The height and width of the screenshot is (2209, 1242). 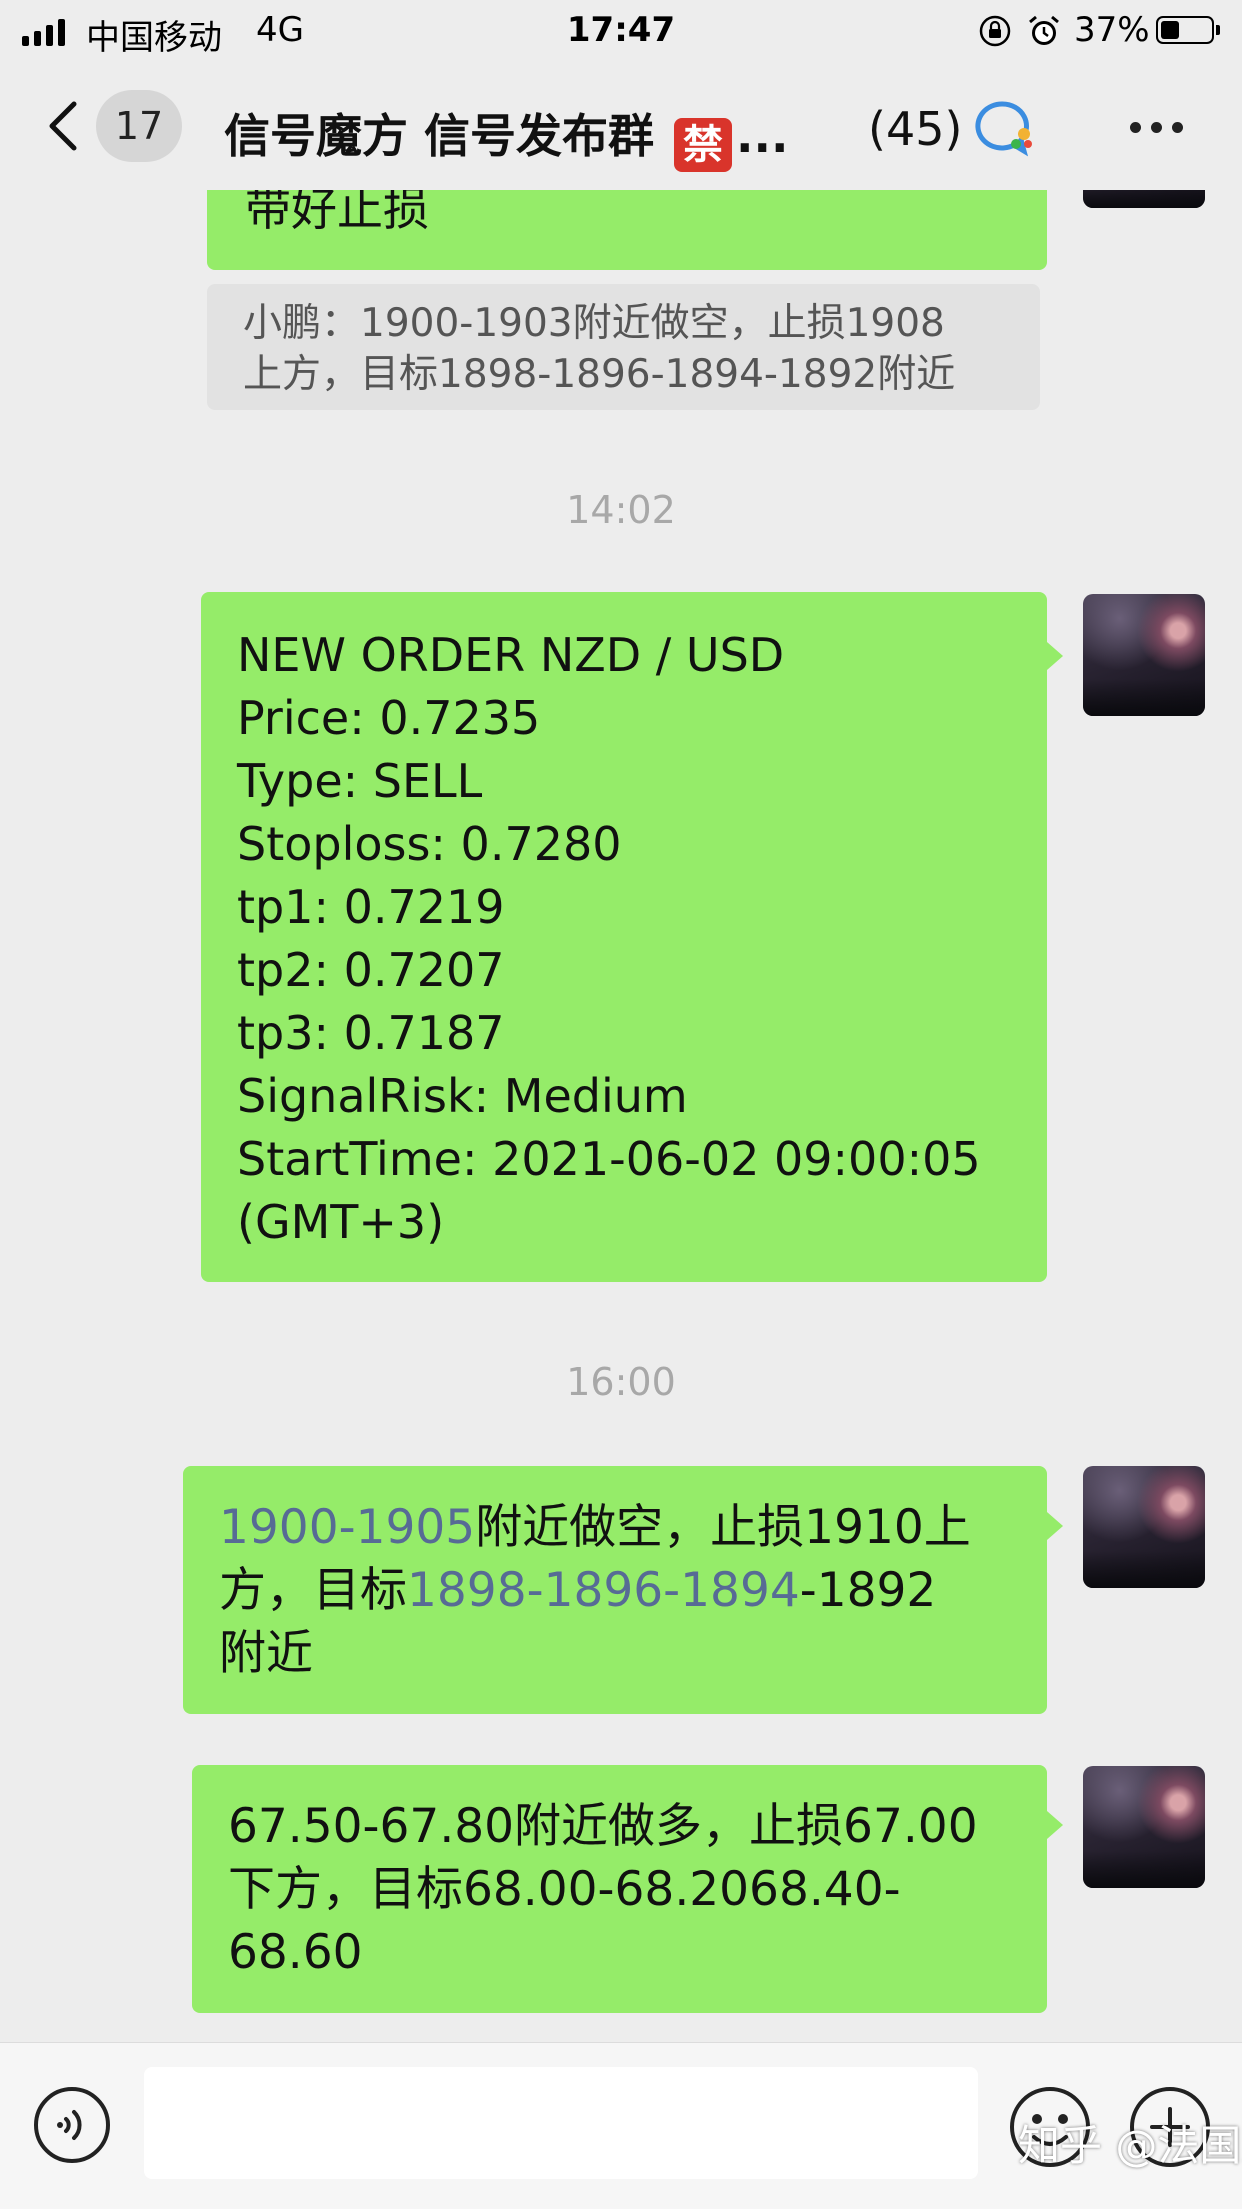 What do you see at coordinates (371, 1033) in the screenshot?
I see `message-line: tp3: 0.7187` at bounding box center [371, 1033].